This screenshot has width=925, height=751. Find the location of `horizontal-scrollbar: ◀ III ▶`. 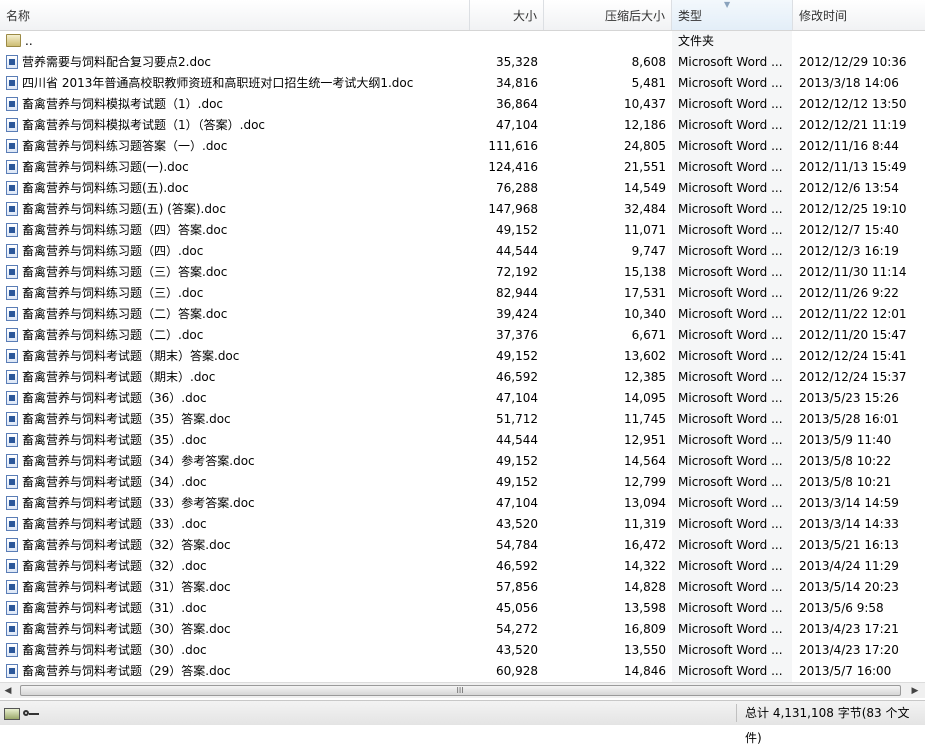

horizontal-scrollbar: ◀ III ▶ is located at coordinates (462, 690).